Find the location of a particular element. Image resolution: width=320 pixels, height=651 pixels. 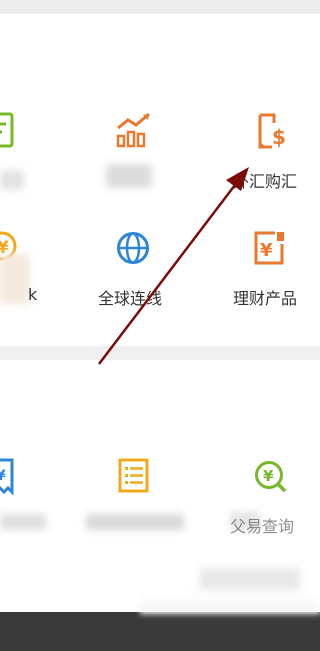

phone-dollar-icon: $ is located at coordinates (270, 134).